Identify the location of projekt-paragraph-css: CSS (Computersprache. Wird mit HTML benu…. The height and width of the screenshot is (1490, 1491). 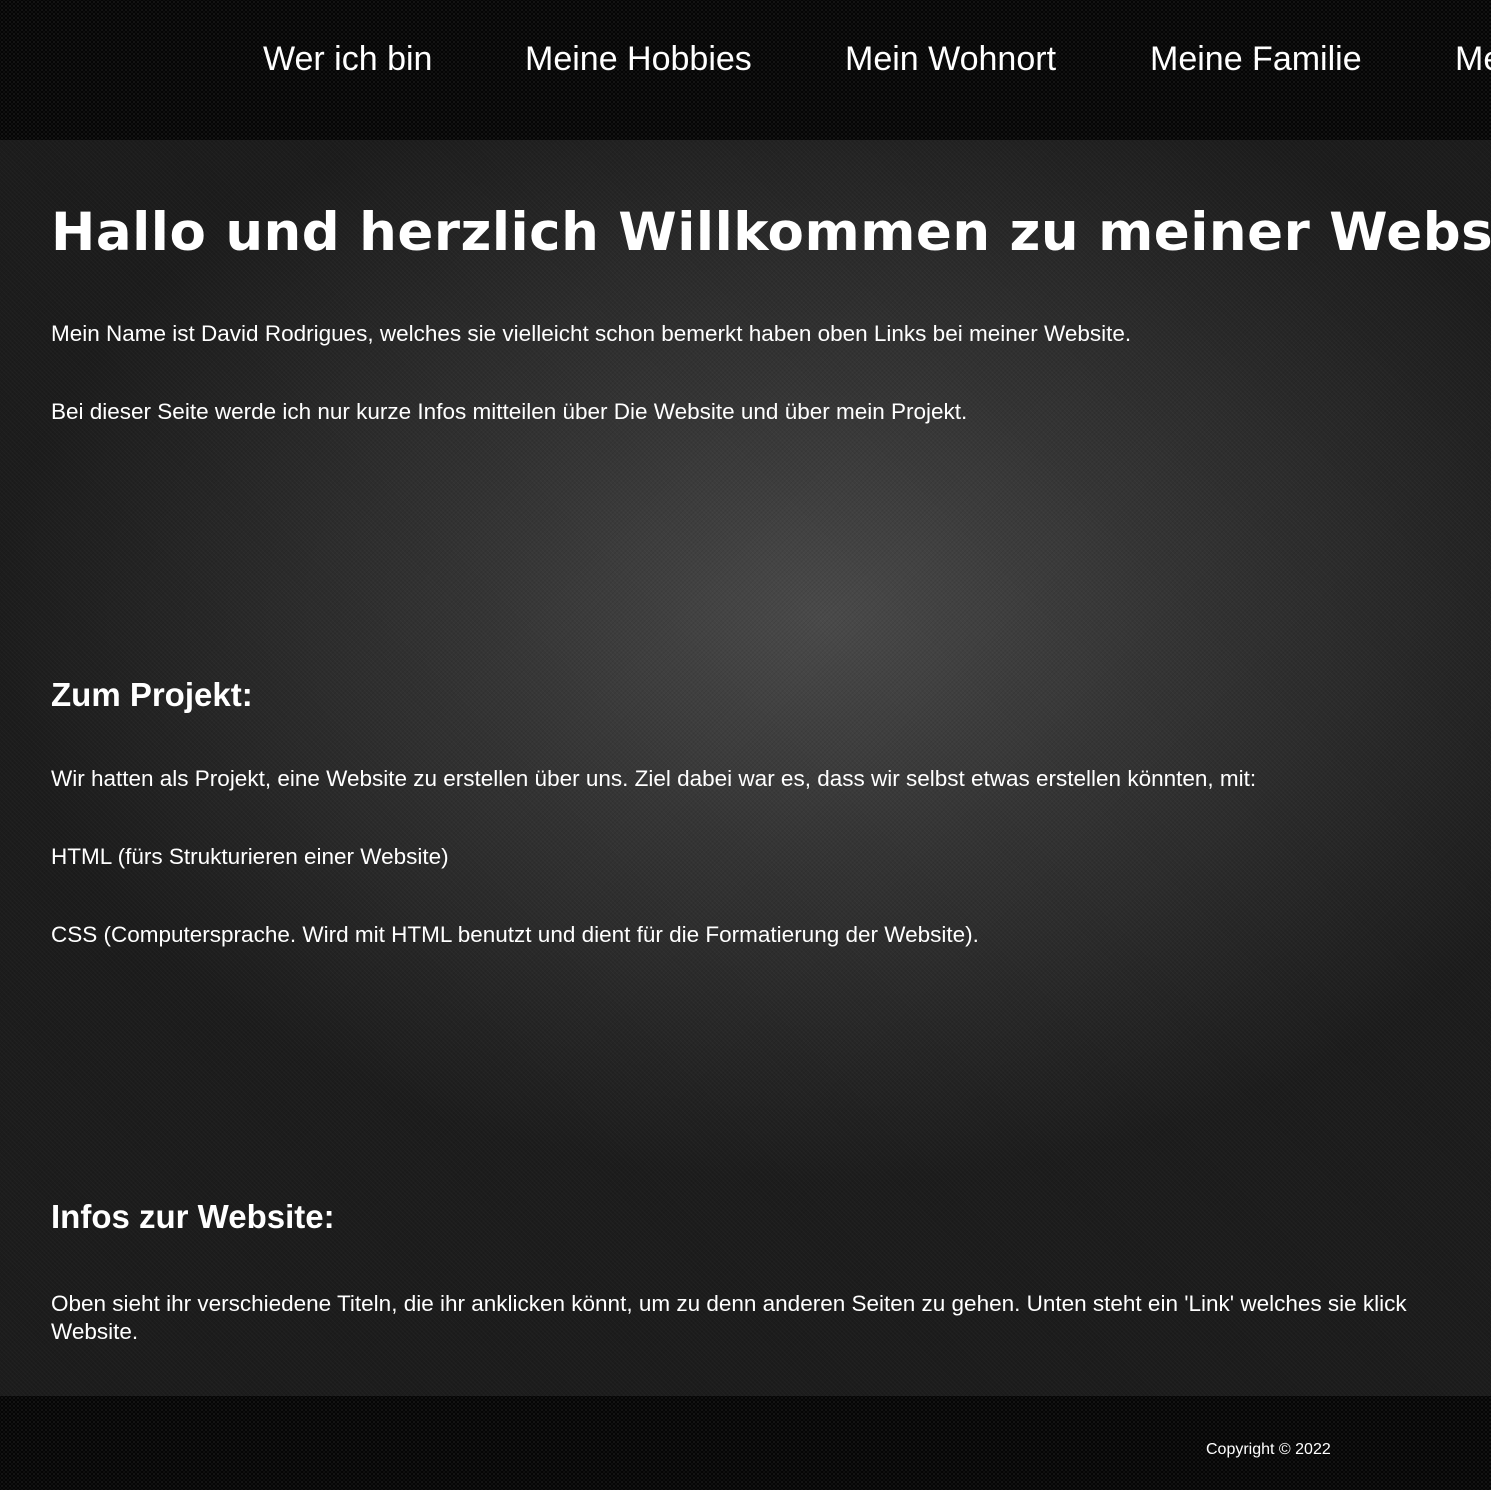
(515, 934).